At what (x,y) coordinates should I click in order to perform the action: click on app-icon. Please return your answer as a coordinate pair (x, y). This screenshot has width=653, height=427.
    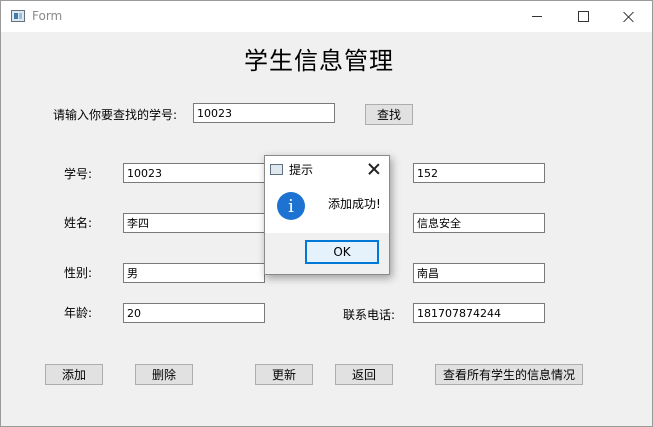
    Looking at the image, I should click on (18, 16).